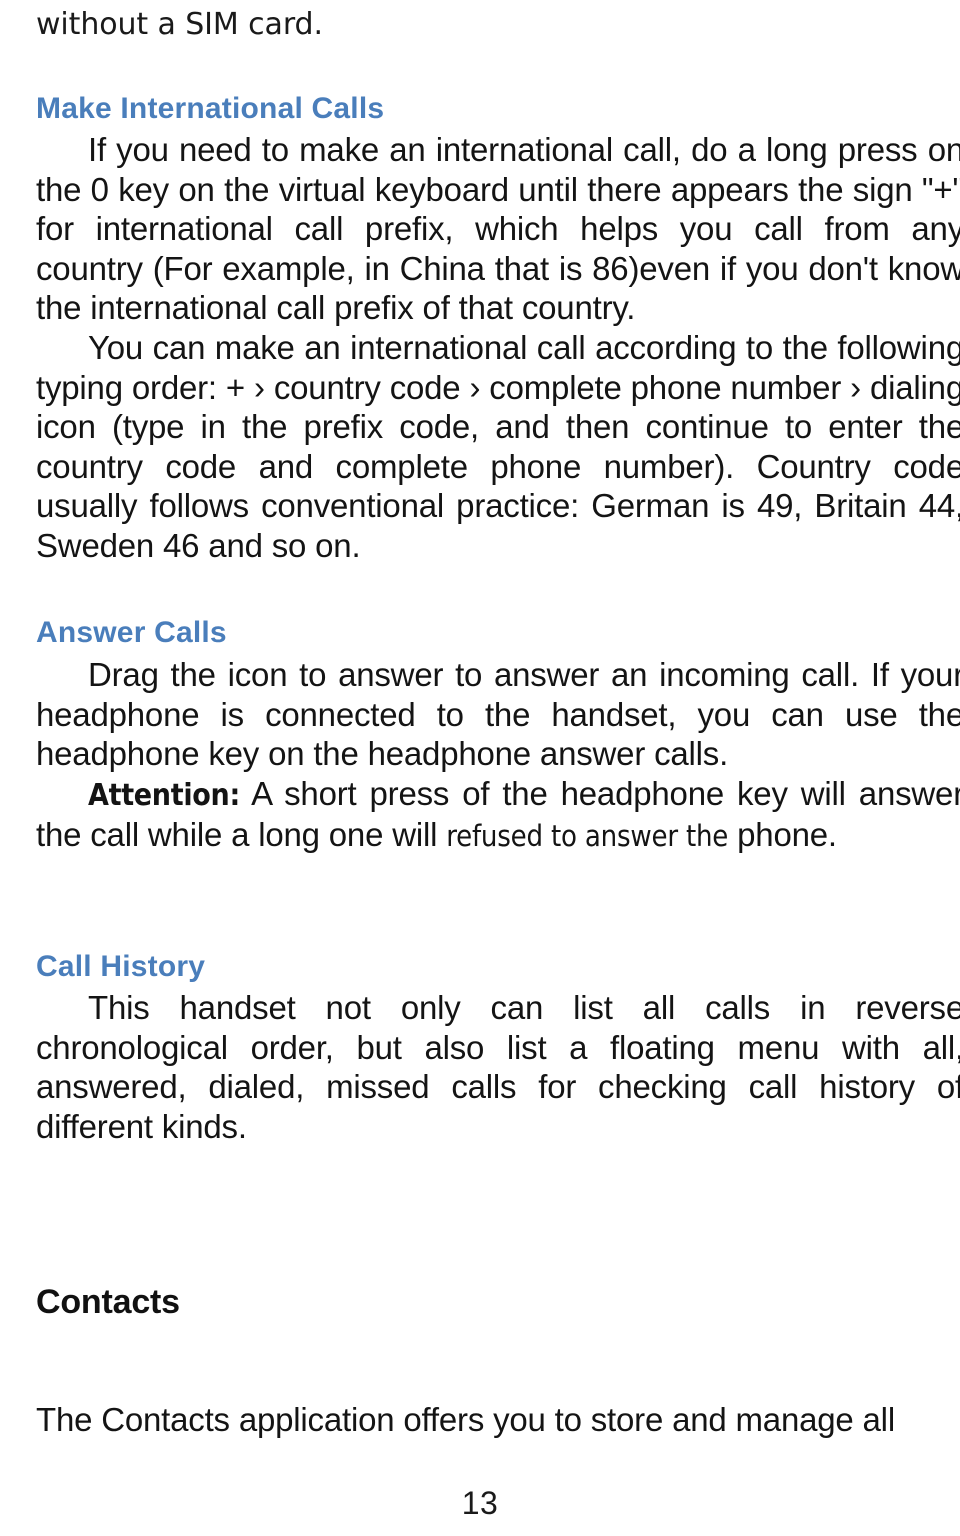 The width and height of the screenshot is (960, 1536). I want to click on heading-text: Contacts, so click(108, 1302).